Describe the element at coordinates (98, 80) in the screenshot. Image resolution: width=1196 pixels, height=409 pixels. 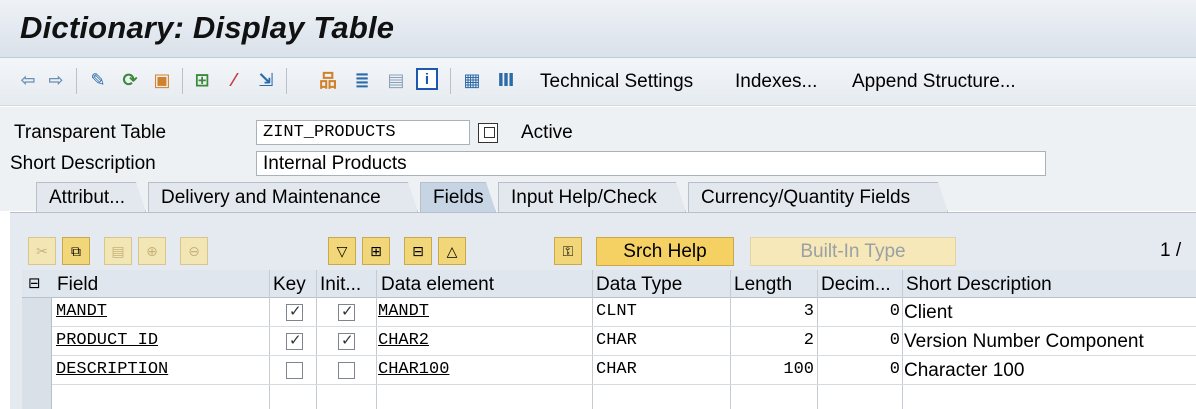
I see `display-change-icon: ✎` at that location.